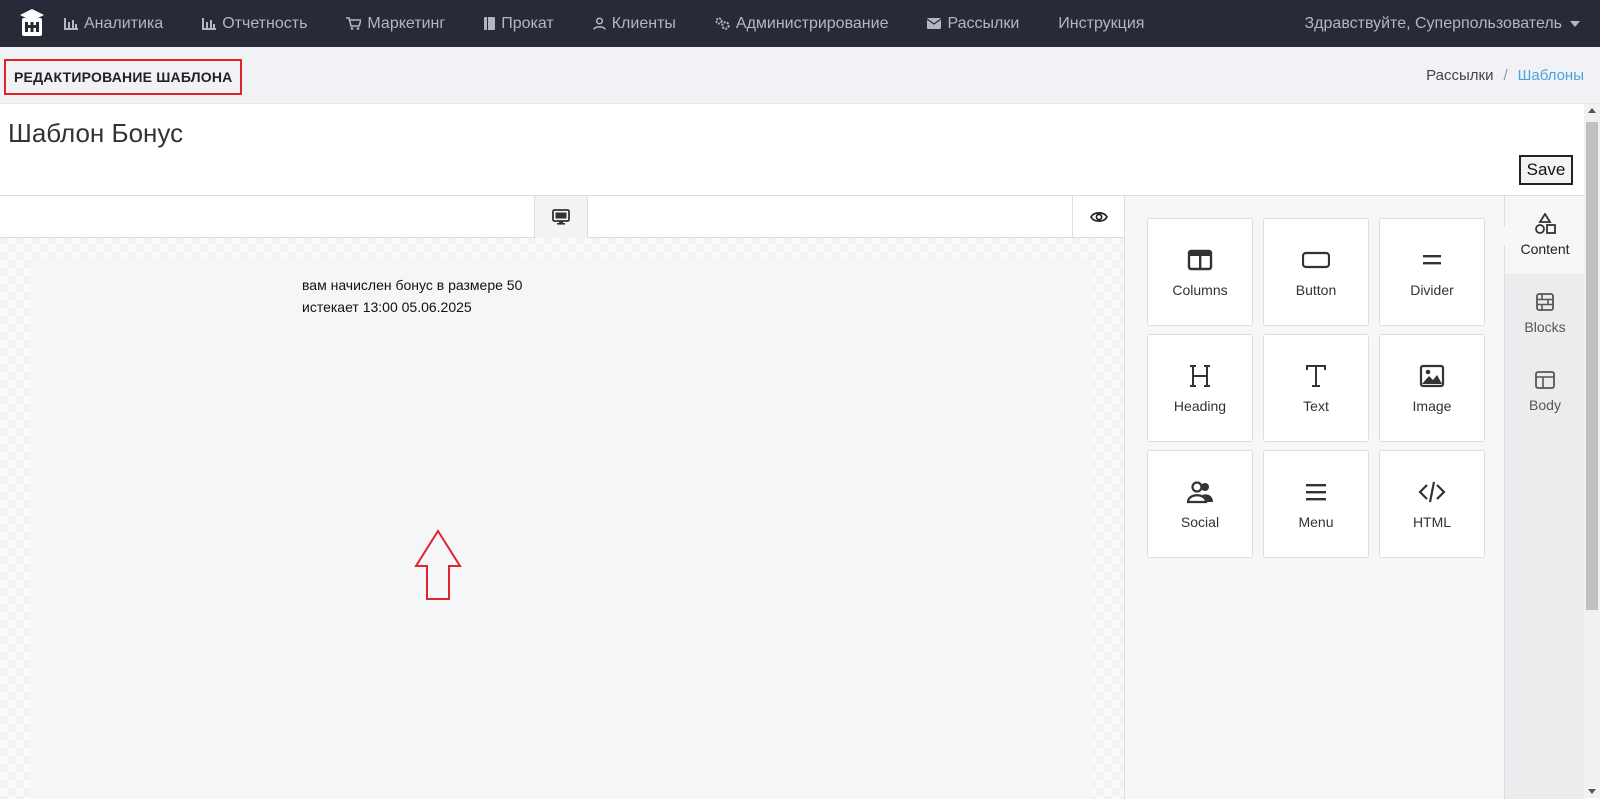  Describe the element at coordinates (722, 23) in the screenshot. I see `gears-icon` at that location.